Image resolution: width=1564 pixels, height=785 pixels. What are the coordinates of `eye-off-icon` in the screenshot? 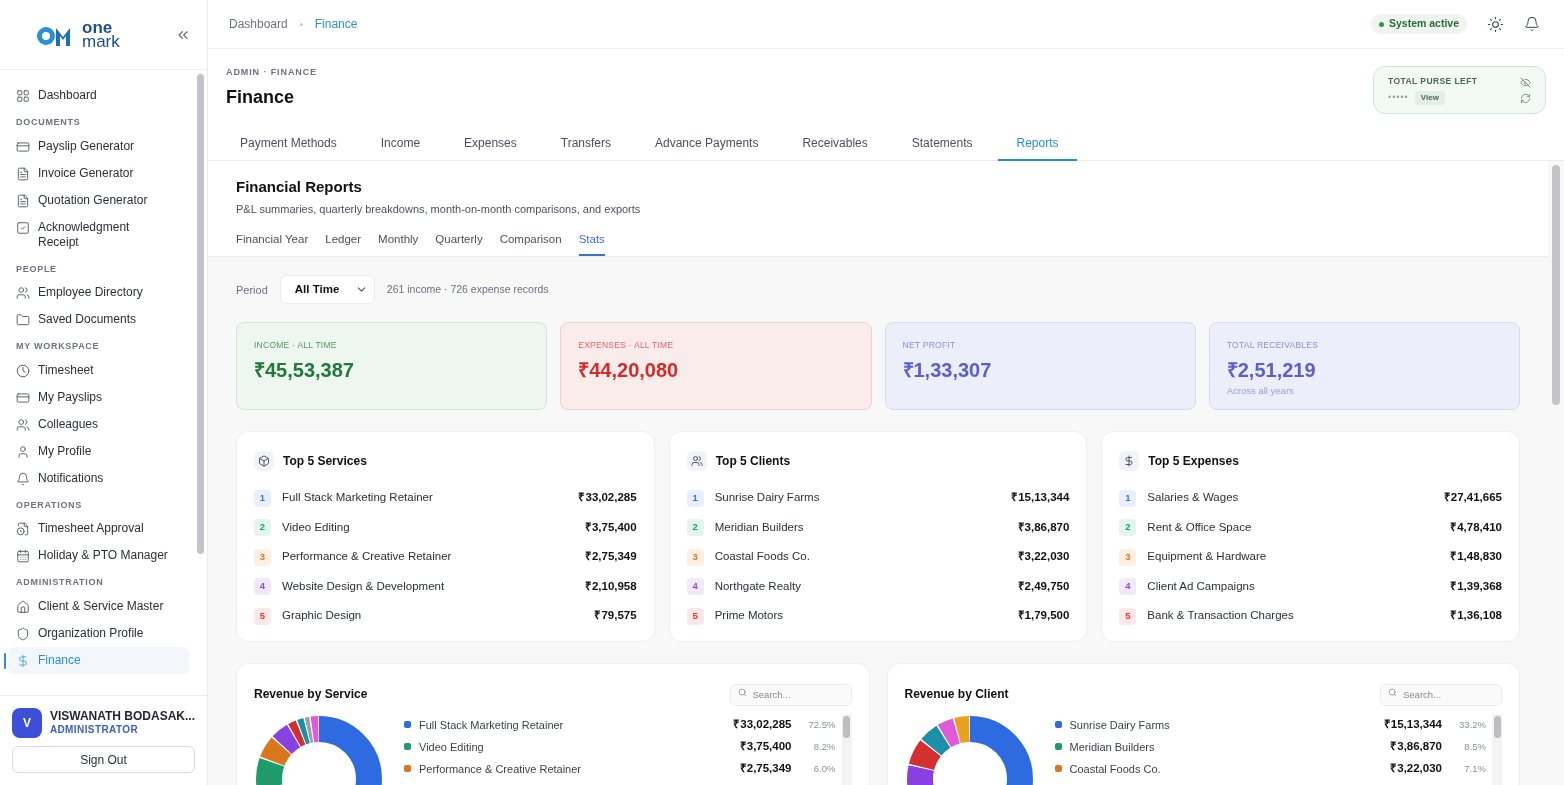 It's located at (1525, 82).